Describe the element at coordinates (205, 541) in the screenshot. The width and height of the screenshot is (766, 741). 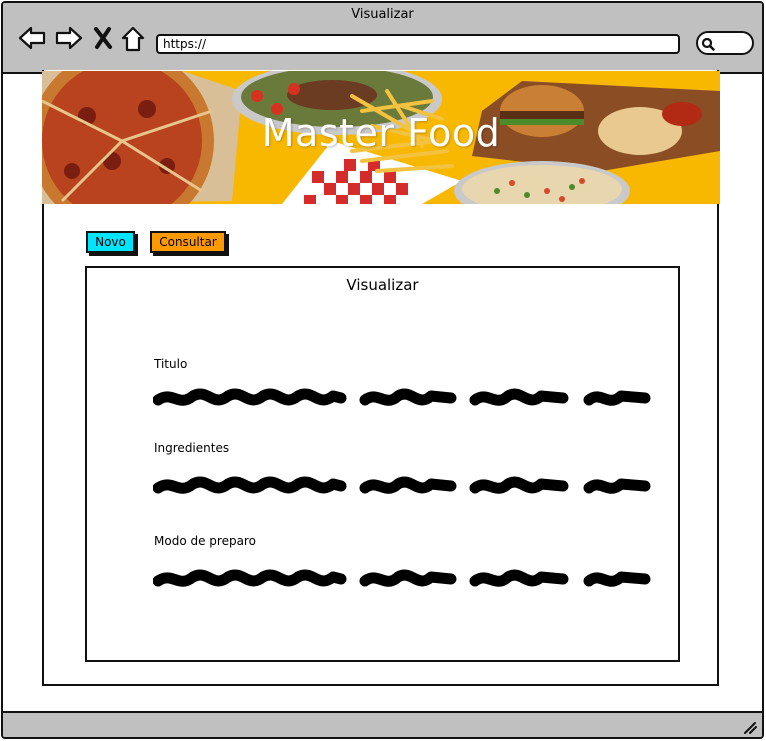
I see `modo-de-preparo-label: Modo de preparo` at that location.